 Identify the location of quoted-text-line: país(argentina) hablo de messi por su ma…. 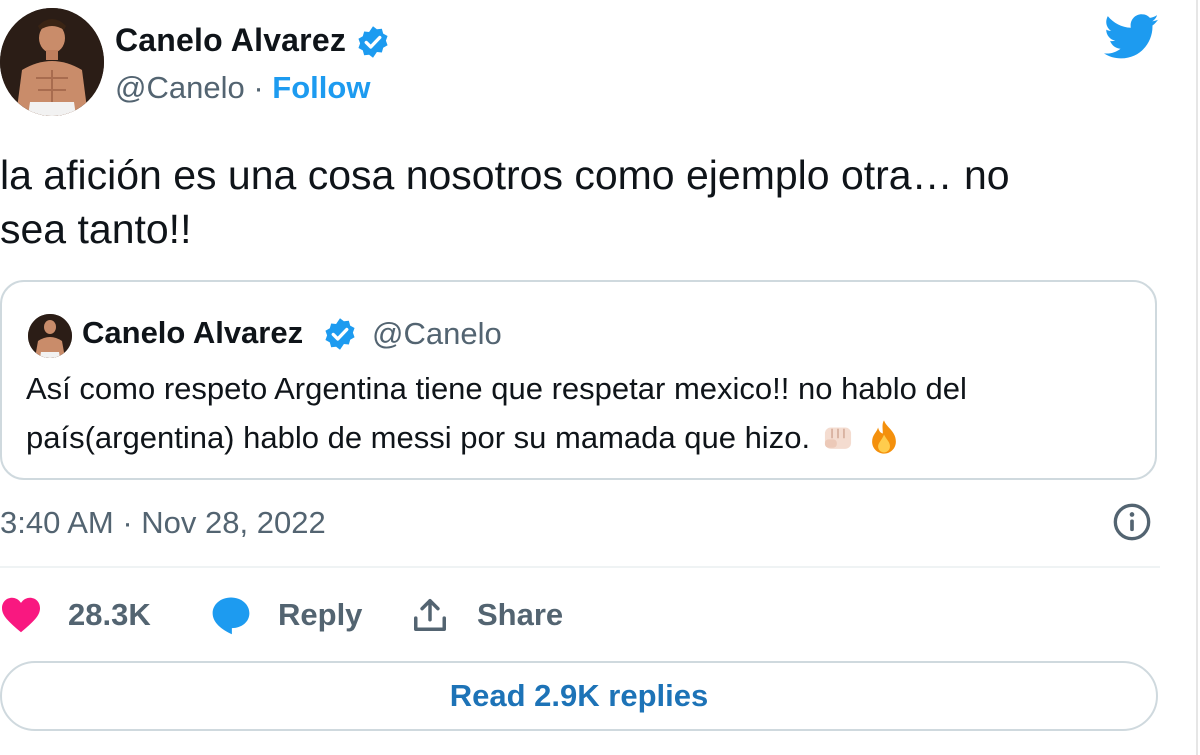
(581, 437).